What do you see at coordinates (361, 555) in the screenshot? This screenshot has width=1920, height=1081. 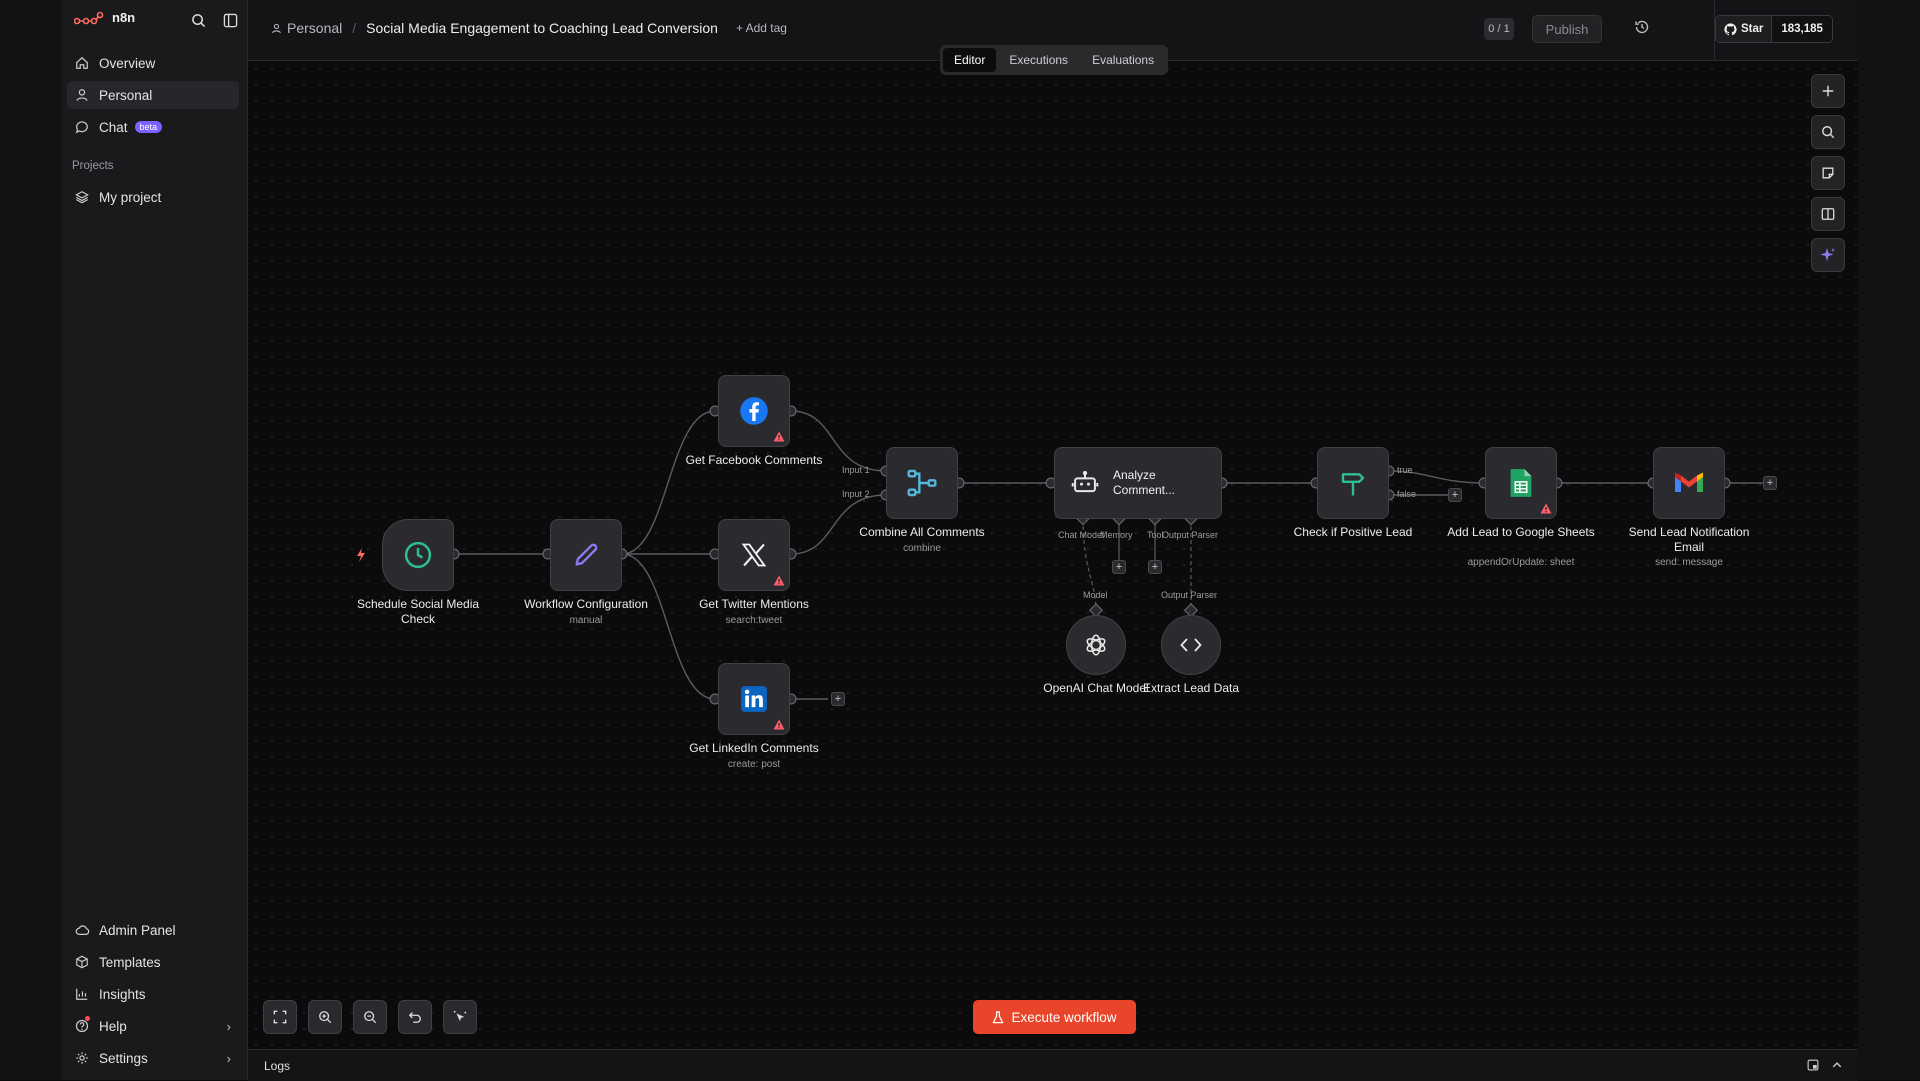 I see `trigger-bolt-icon` at bounding box center [361, 555].